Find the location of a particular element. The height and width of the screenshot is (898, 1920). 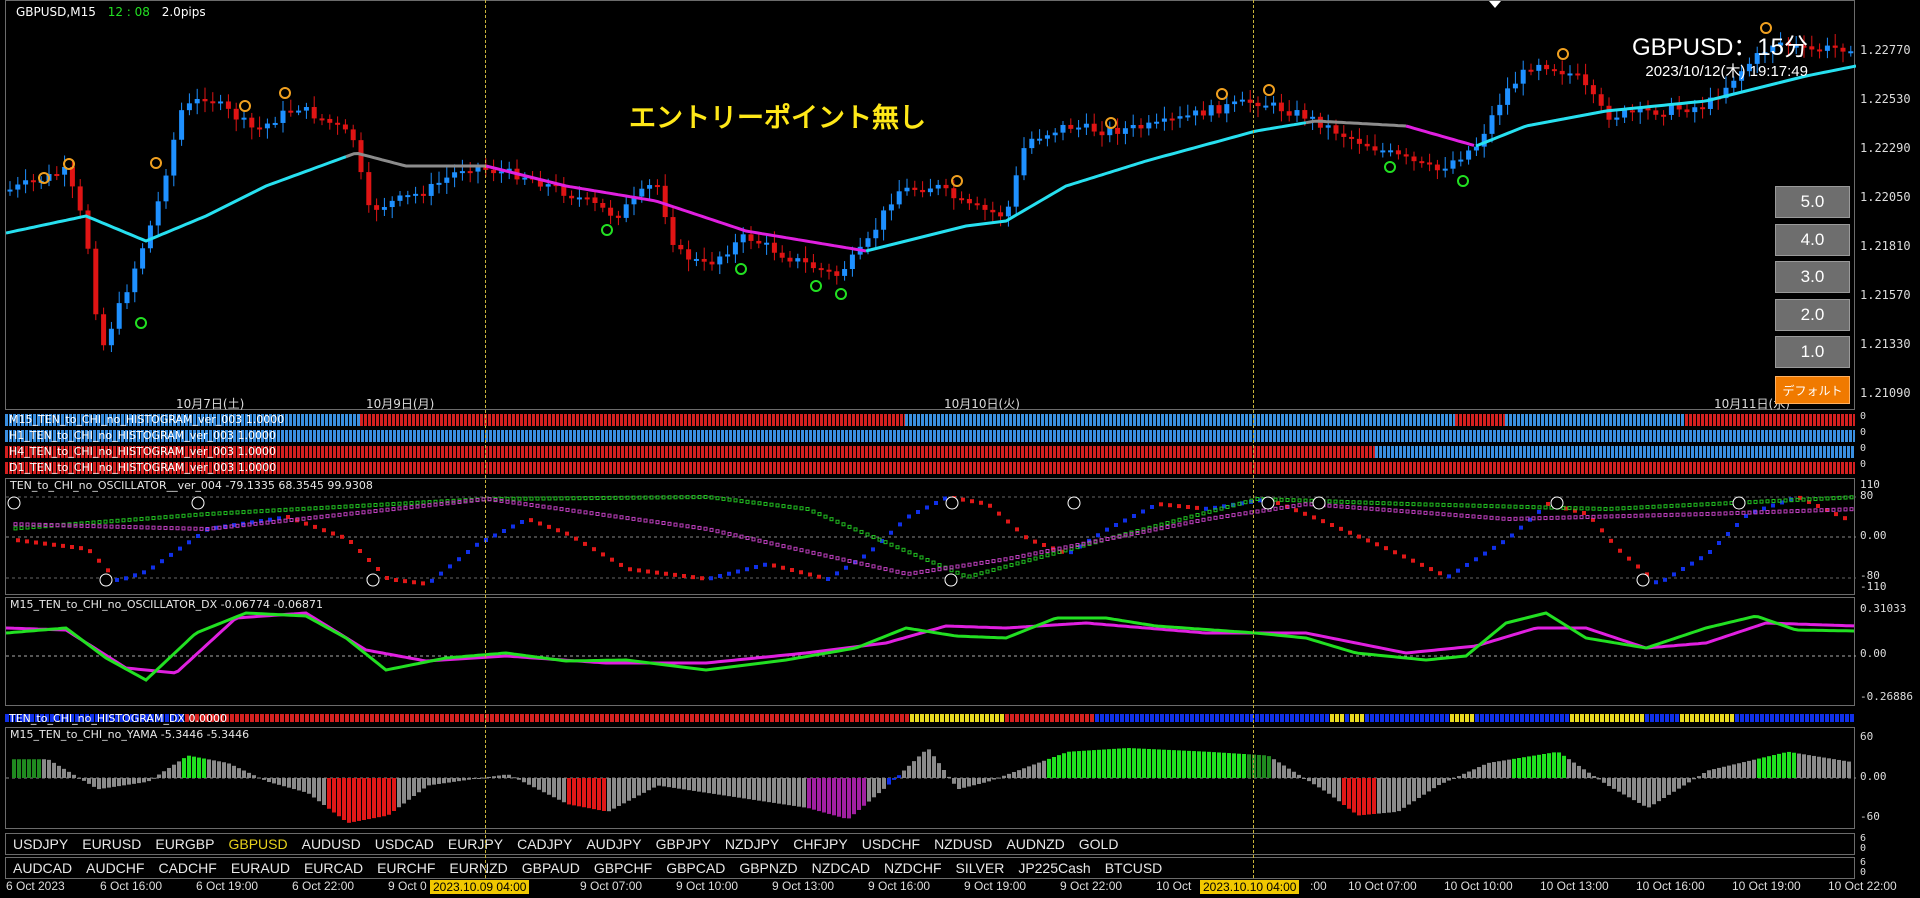

yama-pane: M15_TEN_to_CHI_no_YAMA -5.3446 -5.3446 is located at coordinates (930, 778).